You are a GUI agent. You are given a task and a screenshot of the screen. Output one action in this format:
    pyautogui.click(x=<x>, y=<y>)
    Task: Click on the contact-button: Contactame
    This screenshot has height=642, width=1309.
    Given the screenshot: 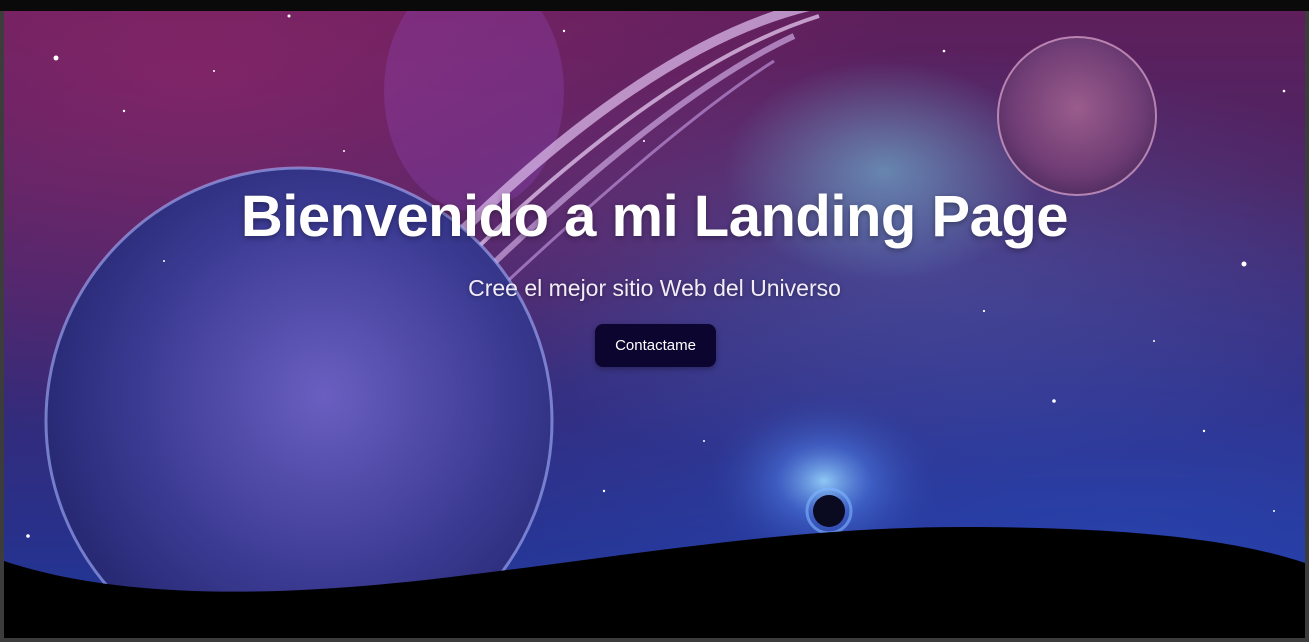 What is the action you would take?
    pyautogui.click(x=655, y=345)
    